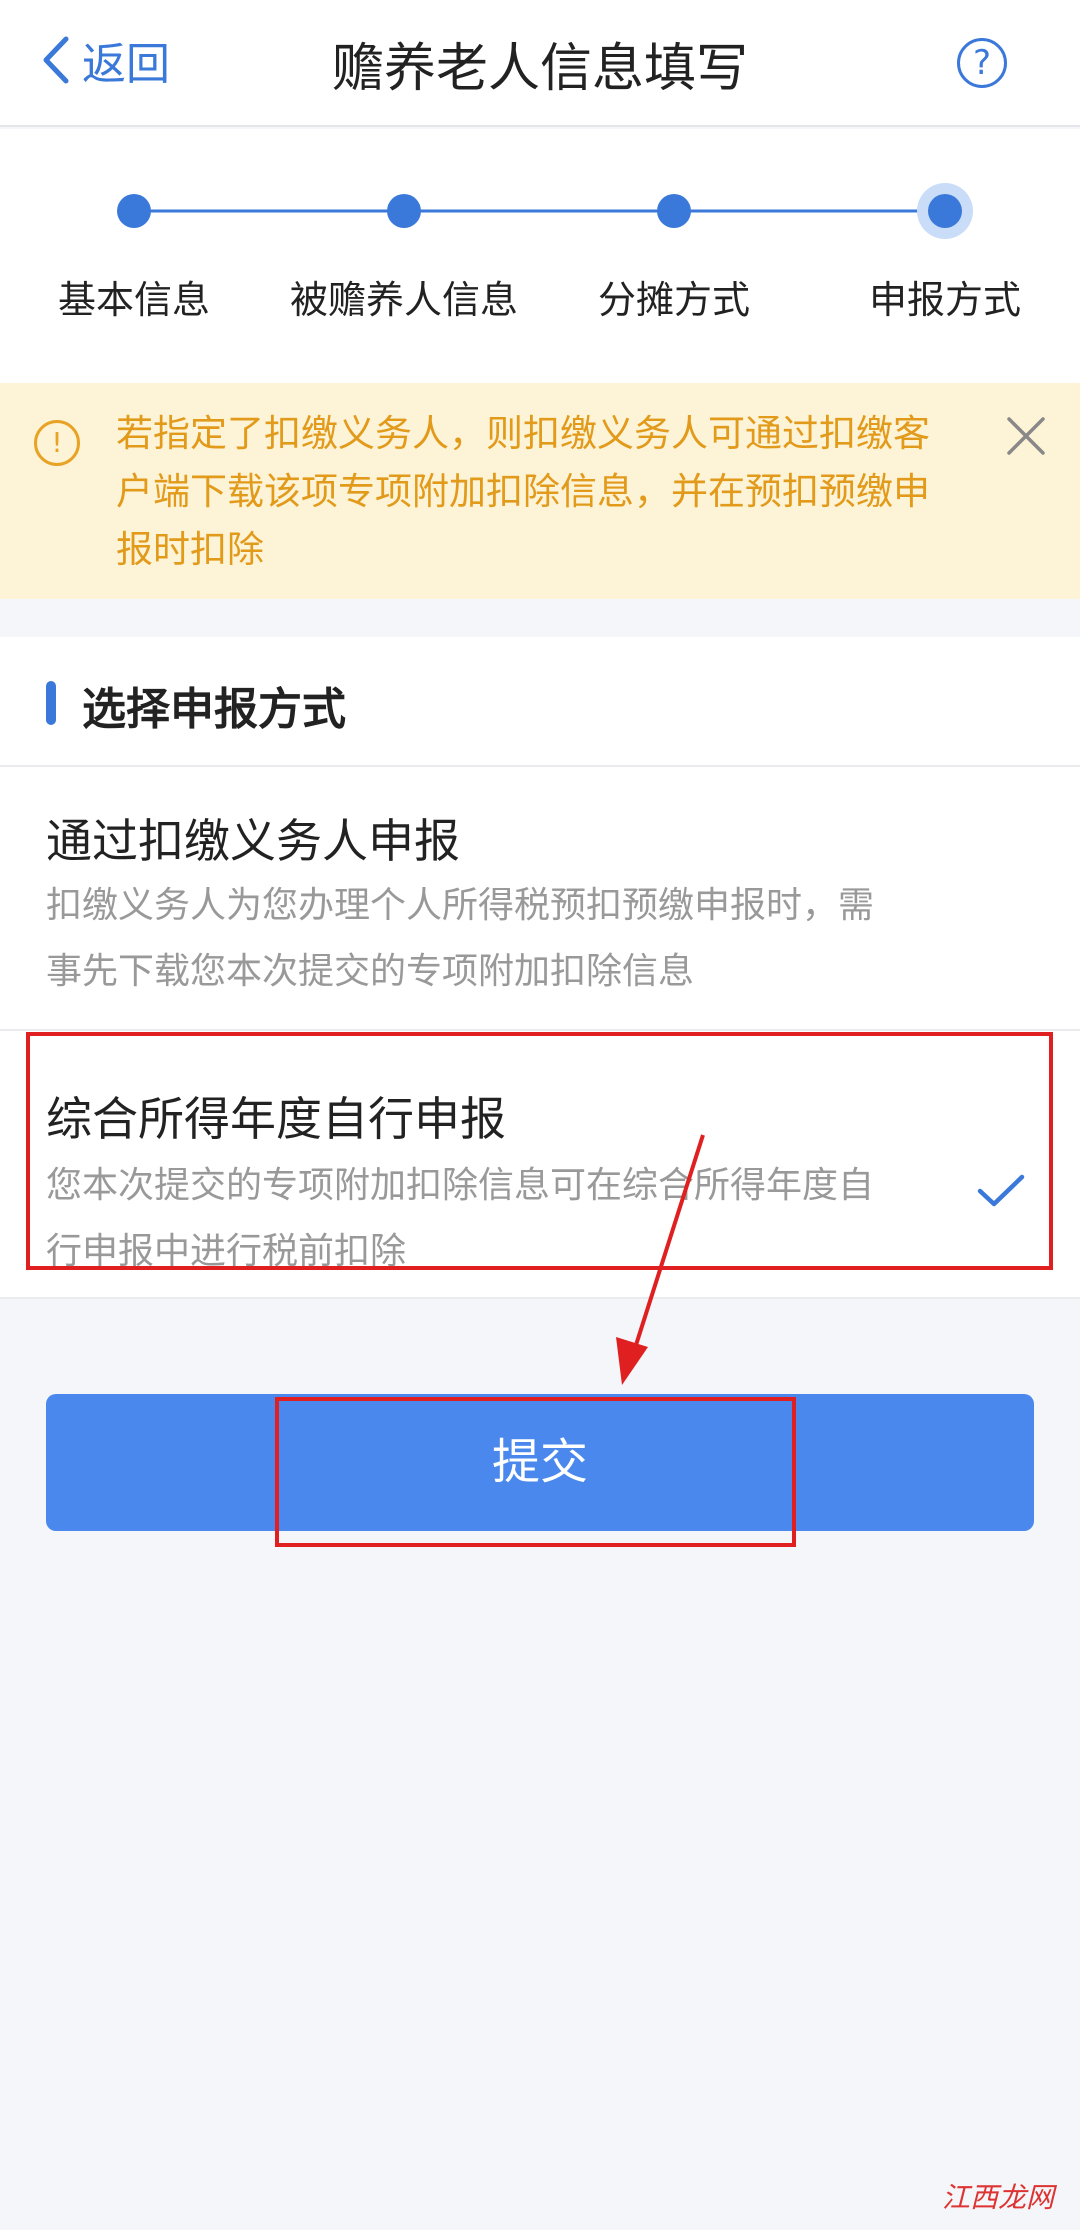  I want to click on option-title: 综合所得年度自行申报, so click(276, 1119).